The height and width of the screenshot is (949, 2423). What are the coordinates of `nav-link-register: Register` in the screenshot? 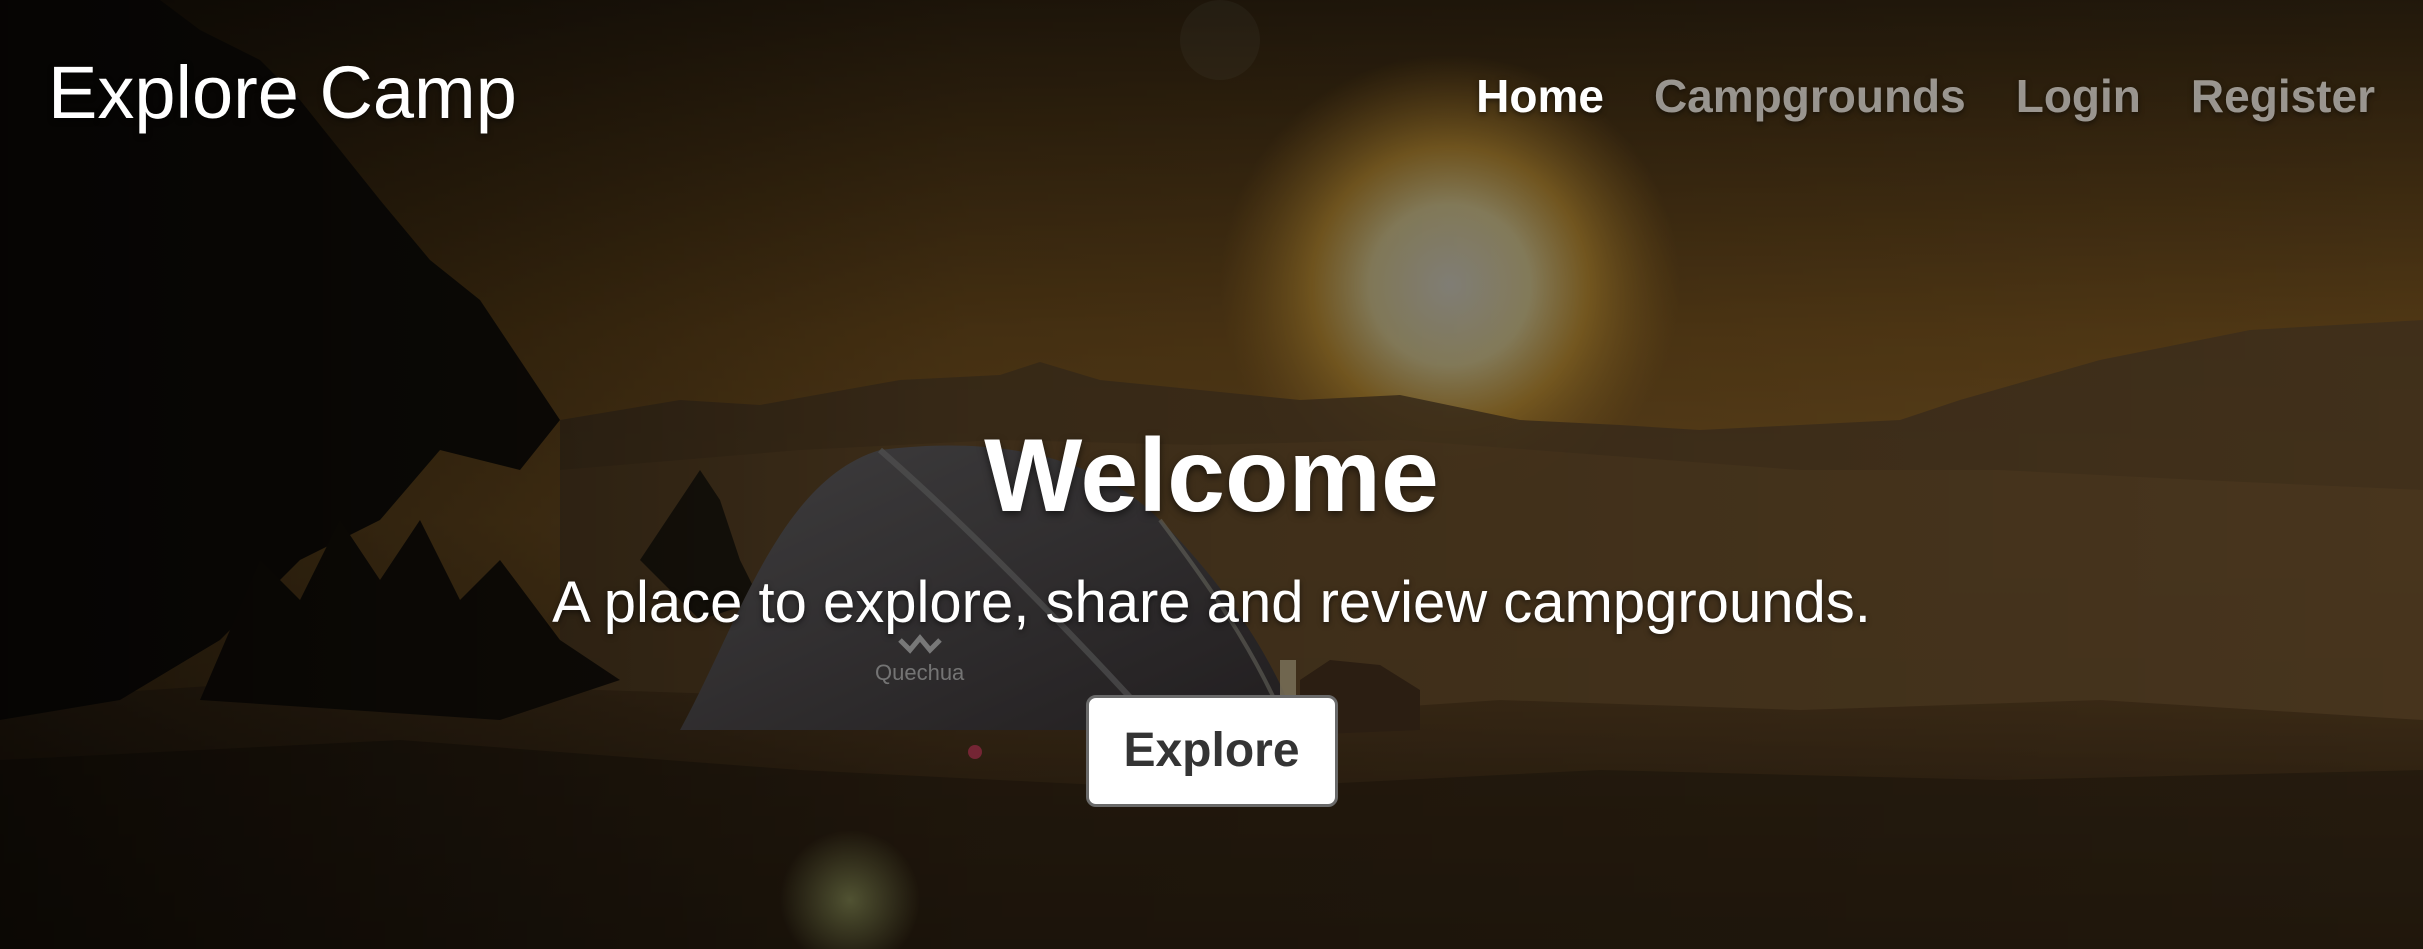 It's located at (2283, 96).